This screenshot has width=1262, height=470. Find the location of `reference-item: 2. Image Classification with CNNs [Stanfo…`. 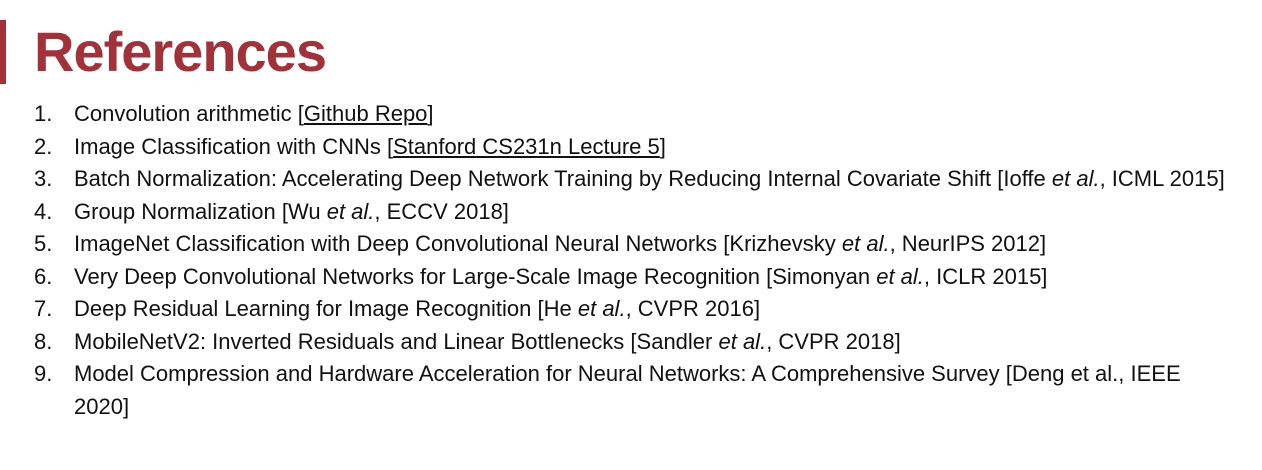

reference-item: 2. Image Classification with CNNs [Stanfo… is located at coordinates (634, 147).